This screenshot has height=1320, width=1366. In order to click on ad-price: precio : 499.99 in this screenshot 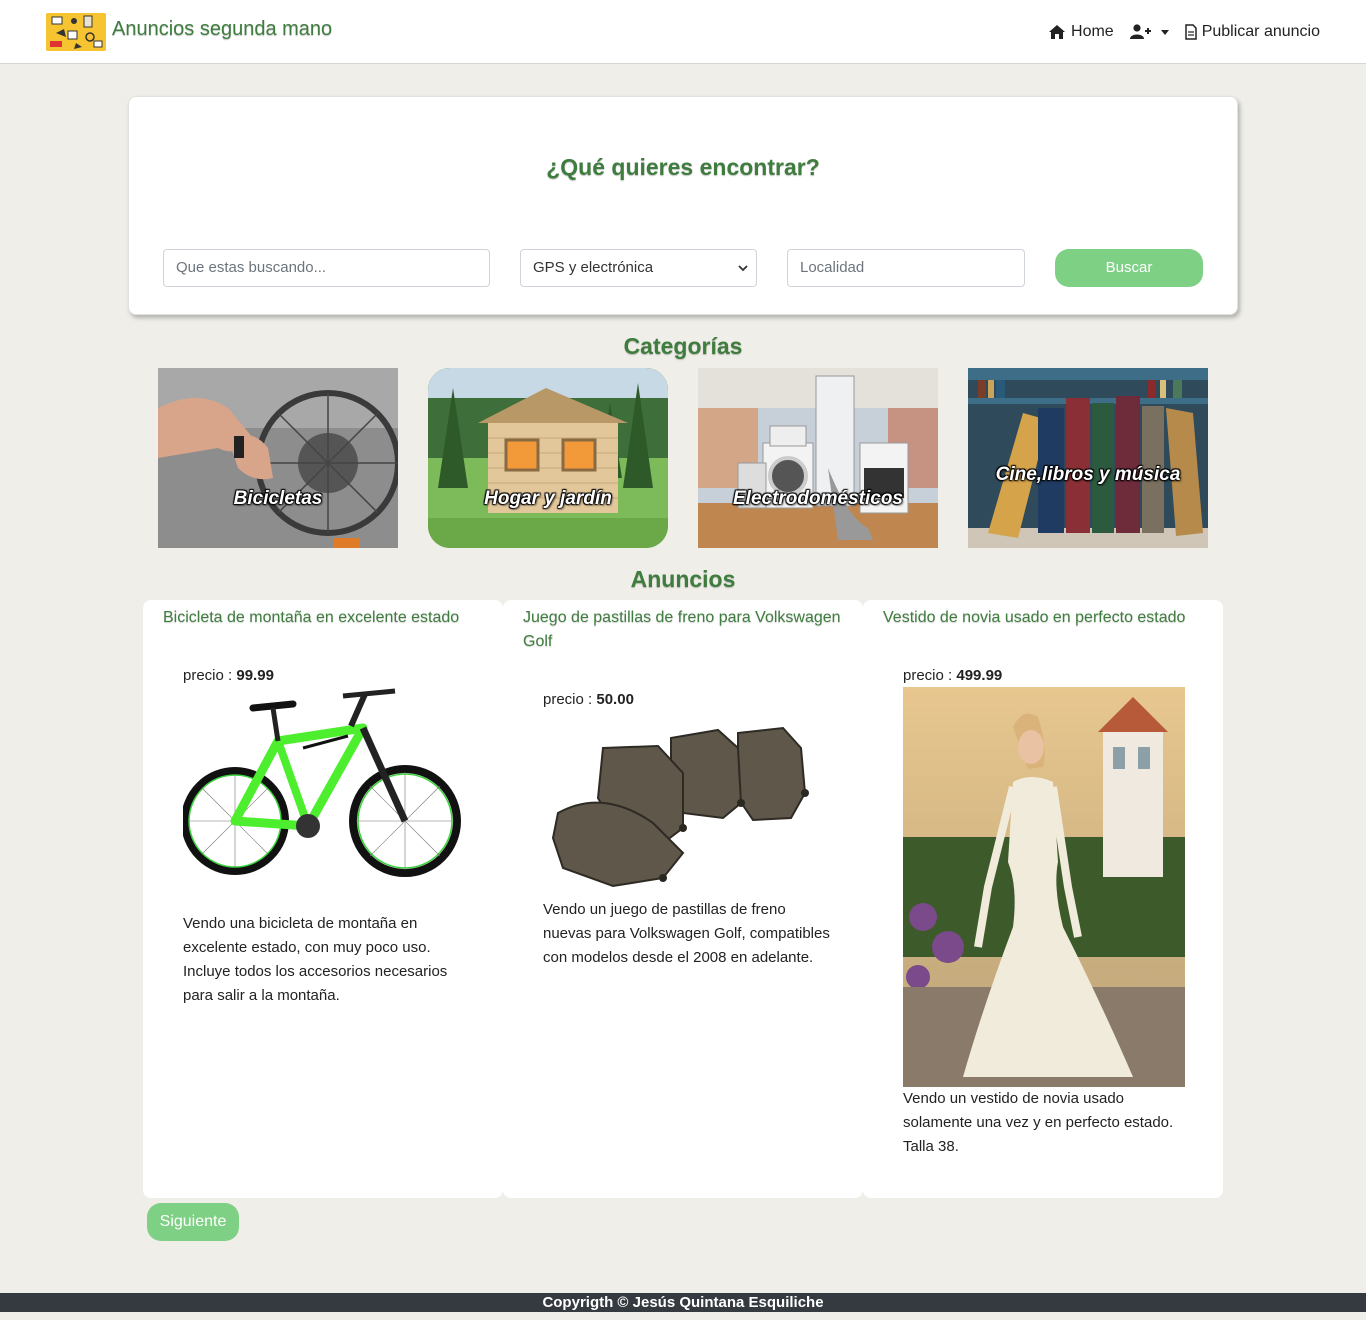, I will do `click(952, 675)`.